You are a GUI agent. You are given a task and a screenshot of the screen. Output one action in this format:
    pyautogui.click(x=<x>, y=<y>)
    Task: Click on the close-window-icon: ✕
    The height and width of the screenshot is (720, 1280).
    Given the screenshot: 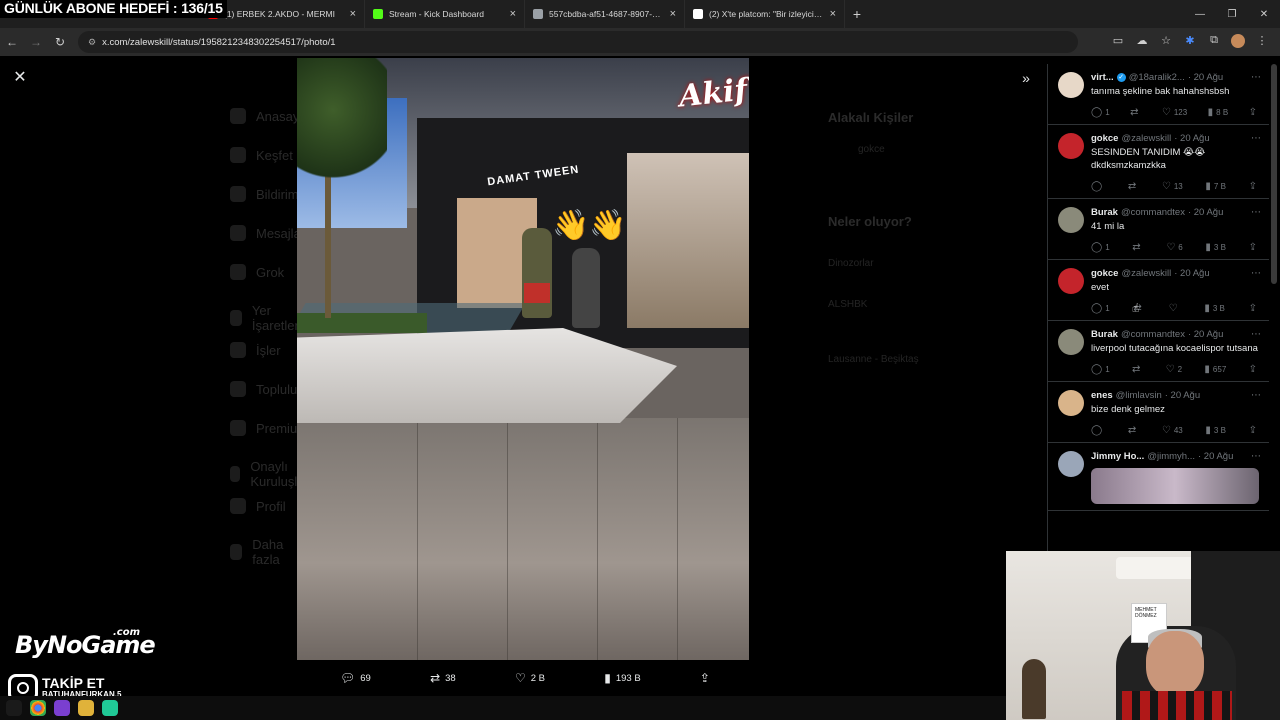 What is the action you would take?
    pyautogui.click(x=1264, y=14)
    